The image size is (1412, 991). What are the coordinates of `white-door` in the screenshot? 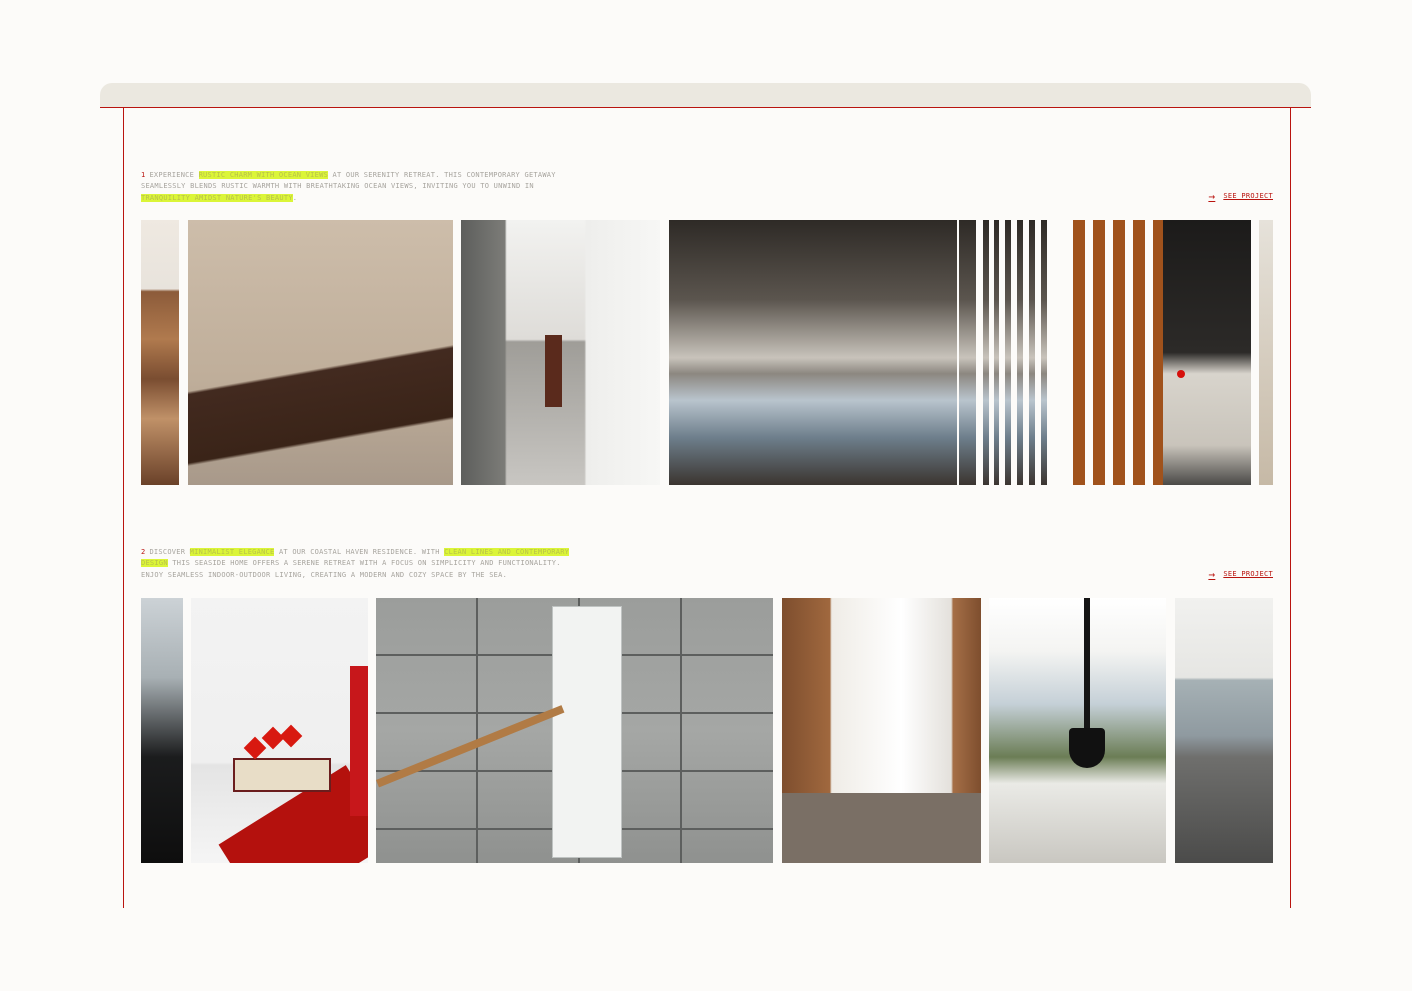 It's located at (587, 732).